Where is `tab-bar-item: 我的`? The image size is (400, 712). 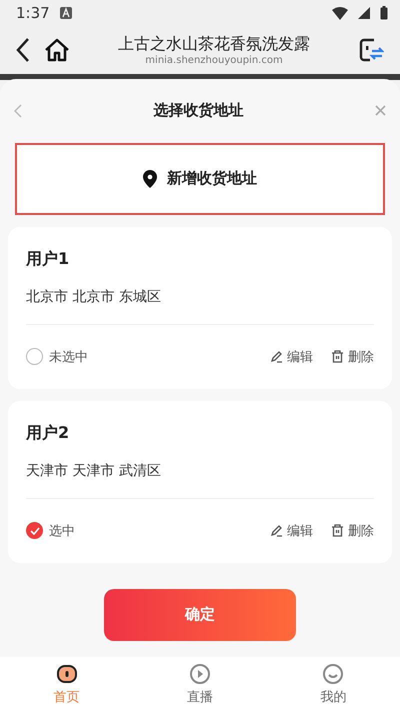
tab-bar-item: 我的 is located at coordinates (333, 684).